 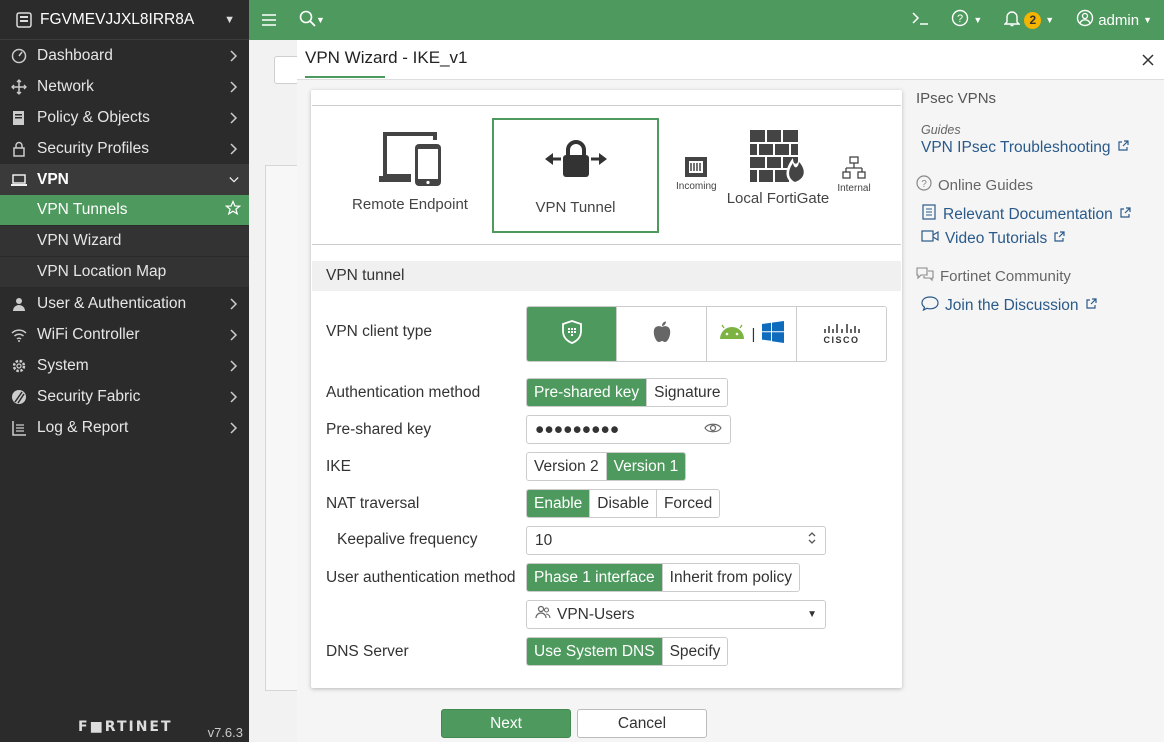 I want to click on nat-forced-option: Forced, so click(x=688, y=503).